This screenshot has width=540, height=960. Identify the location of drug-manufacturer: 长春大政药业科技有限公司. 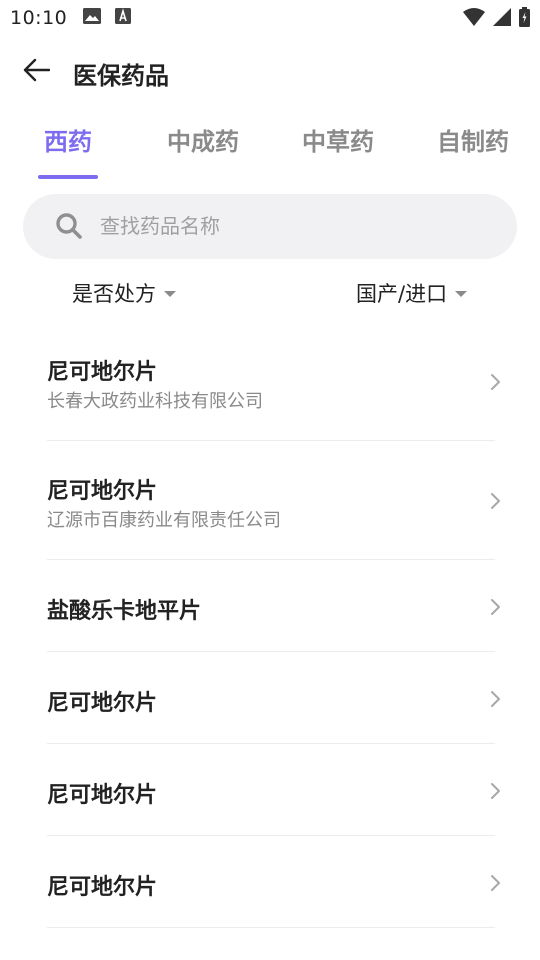
(155, 401).